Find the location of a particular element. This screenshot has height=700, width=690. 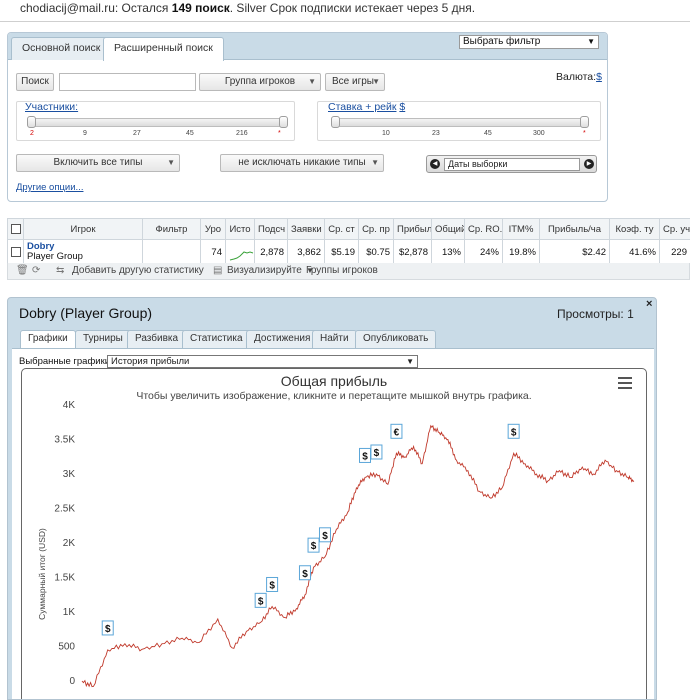

filter-select-value: Выбрать фильтр is located at coordinates (502, 41).